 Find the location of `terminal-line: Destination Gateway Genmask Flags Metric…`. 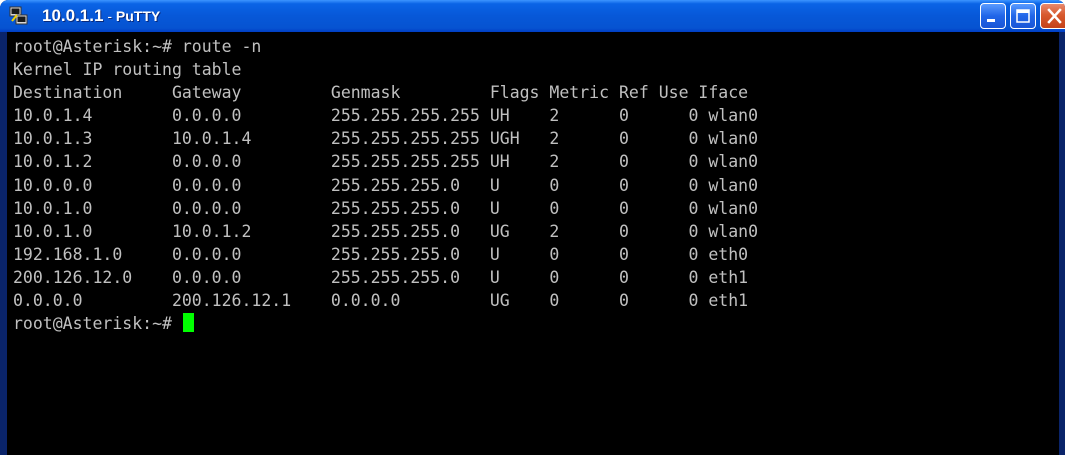

terminal-line: Destination Gateway Genmask Flags Metric… is located at coordinates (381, 93).